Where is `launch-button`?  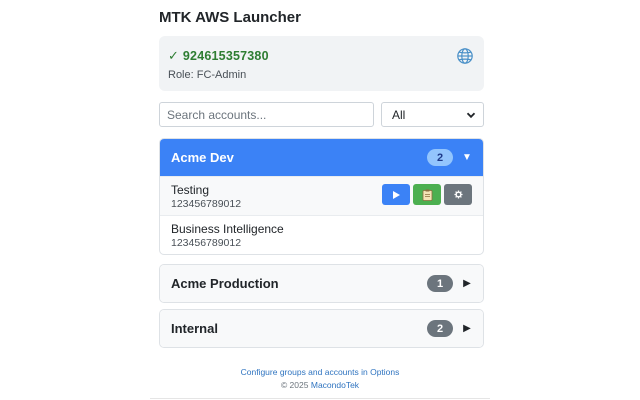 launch-button is located at coordinates (396, 194).